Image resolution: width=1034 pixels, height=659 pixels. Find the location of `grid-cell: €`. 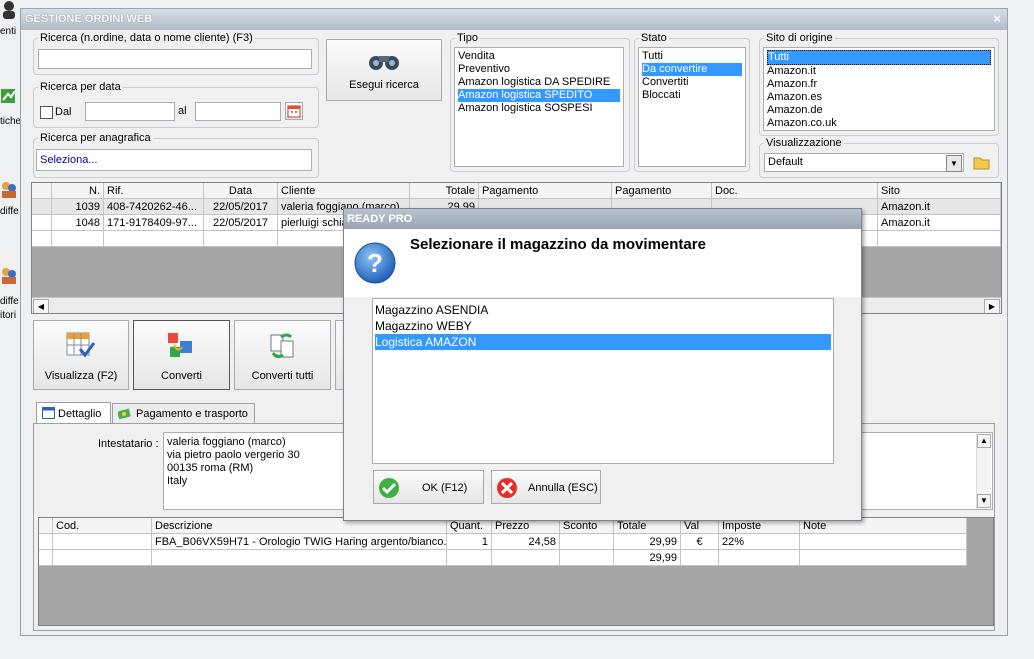

grid-cell: € is located at coordinates (700, 542).